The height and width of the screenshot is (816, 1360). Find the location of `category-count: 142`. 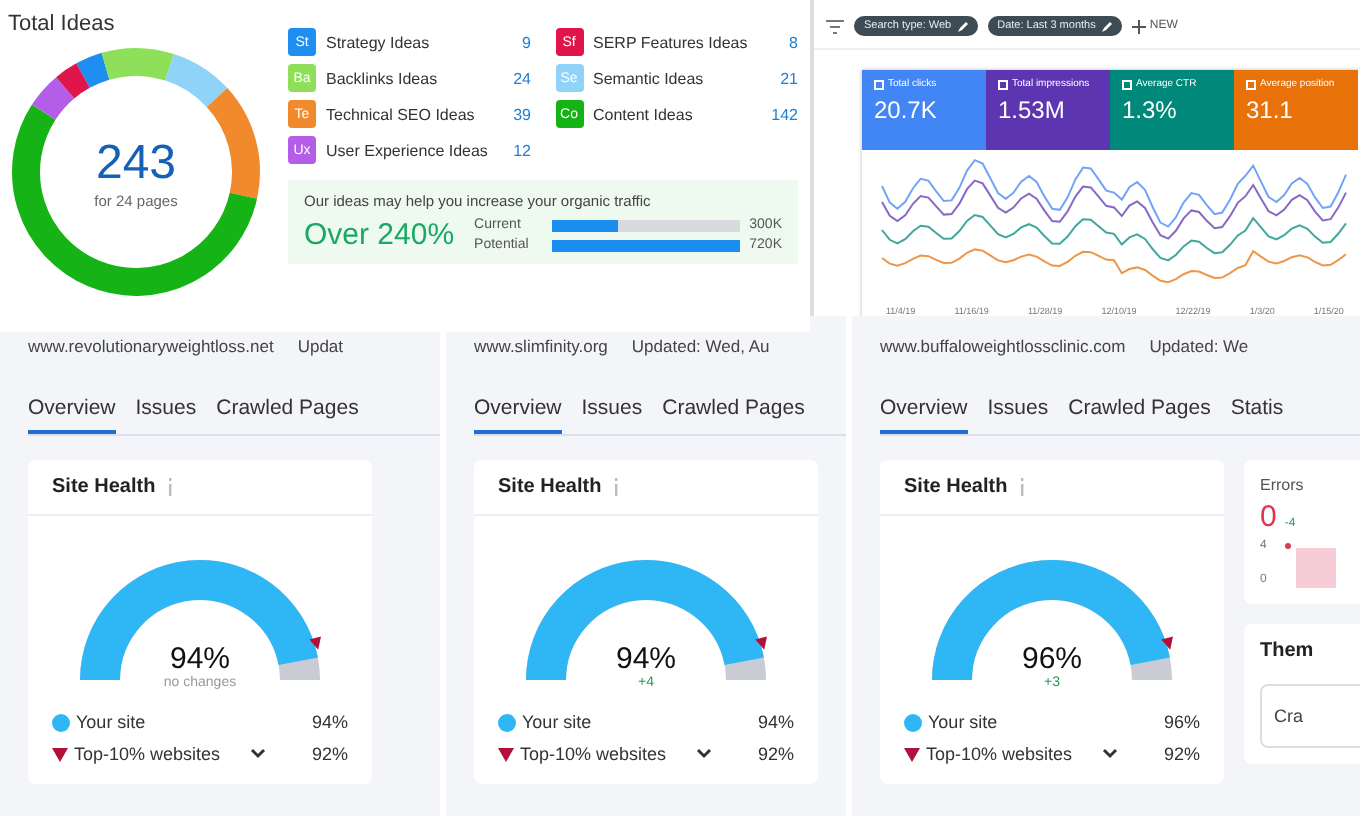

category-count: 142 is located at coordinates (784, 114).